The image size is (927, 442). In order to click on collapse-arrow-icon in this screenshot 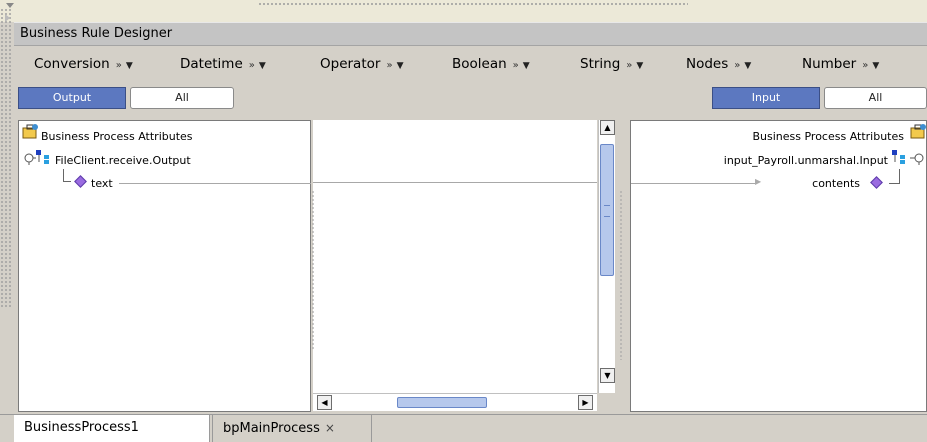, I will do `click(10, 11)`.